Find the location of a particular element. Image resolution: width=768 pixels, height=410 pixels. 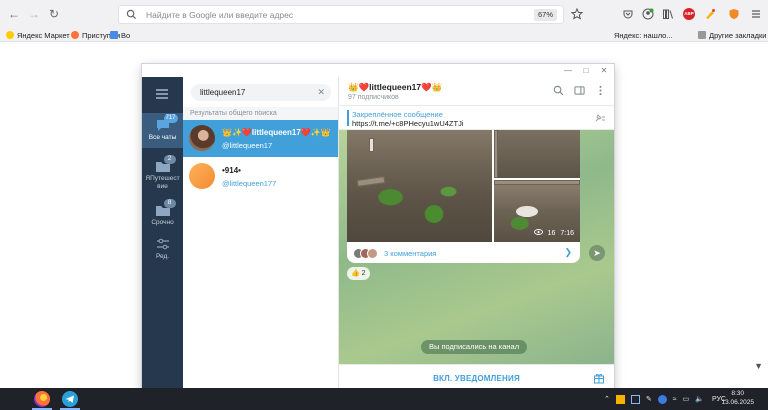

service-message: Вы подписались на канал is located at coordinates (474, 347).